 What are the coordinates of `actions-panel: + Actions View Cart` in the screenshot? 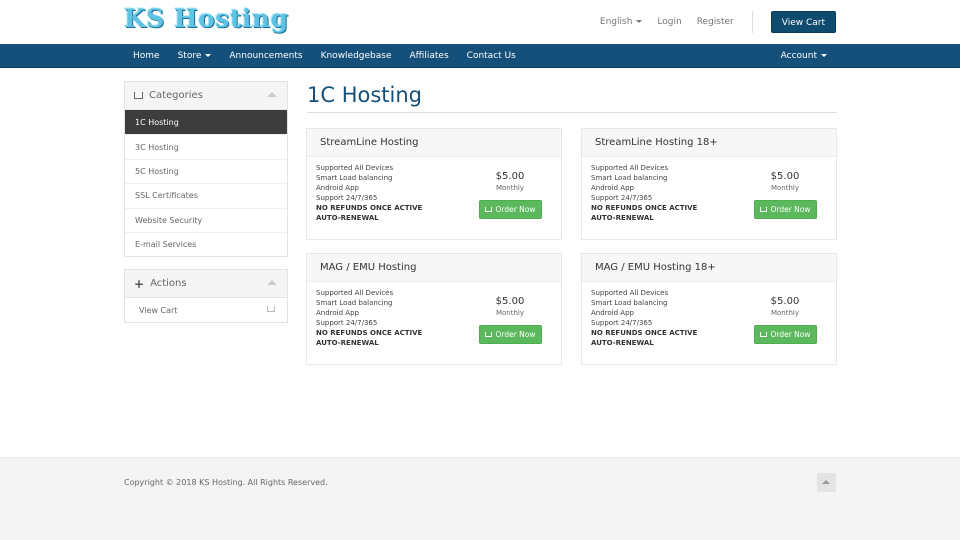 It's located at (206, 296).